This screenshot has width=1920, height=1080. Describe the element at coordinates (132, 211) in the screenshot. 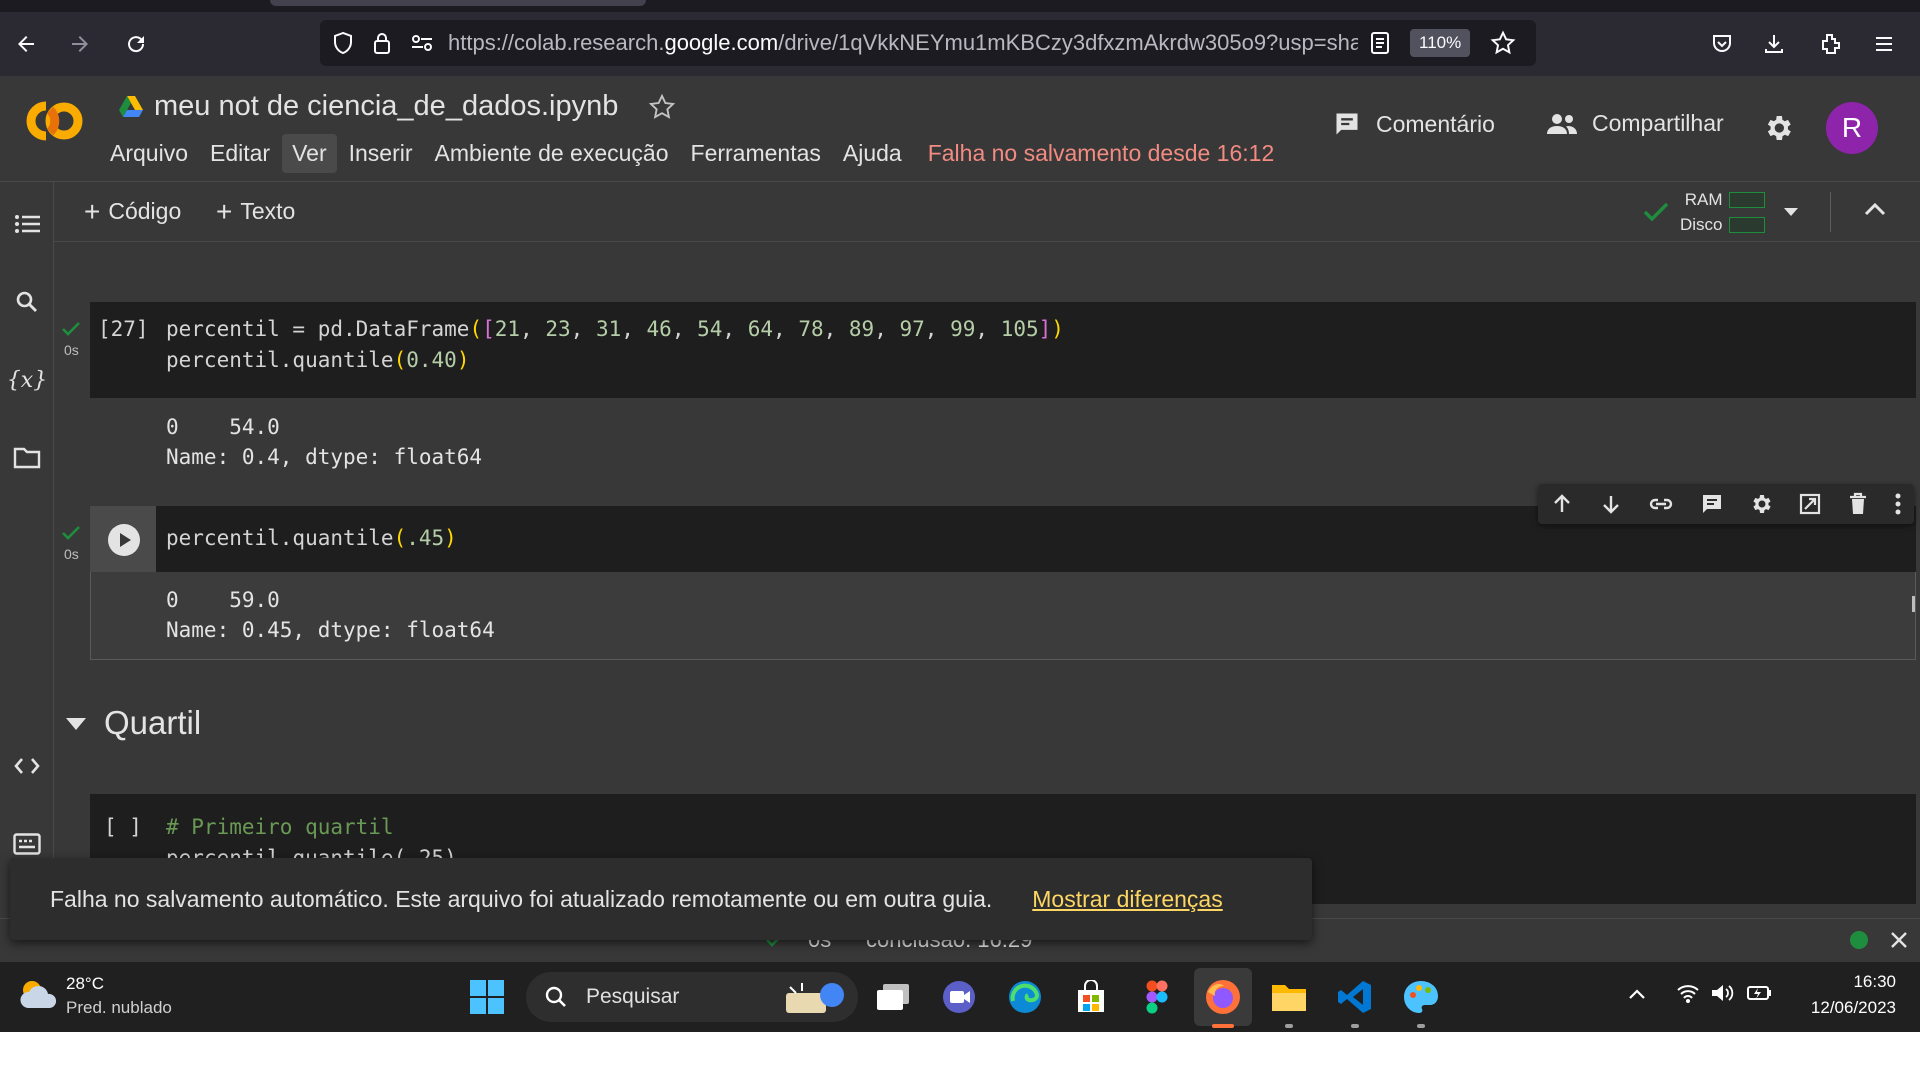

I see `add-code-button: + Código` at that location.